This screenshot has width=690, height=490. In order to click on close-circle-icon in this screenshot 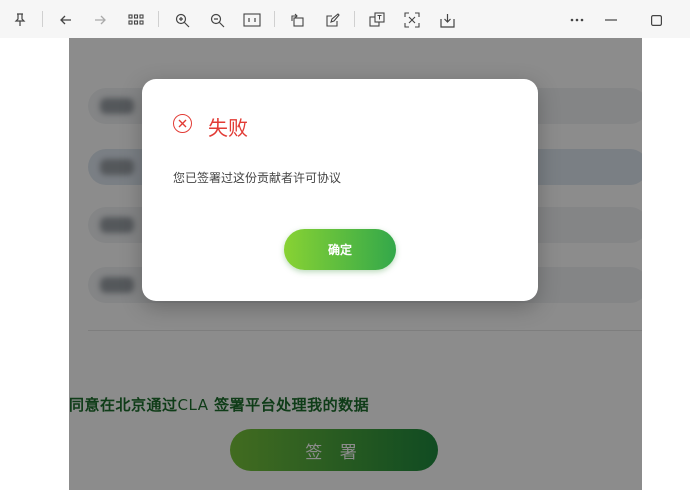, I will do `click(182, 123)`.